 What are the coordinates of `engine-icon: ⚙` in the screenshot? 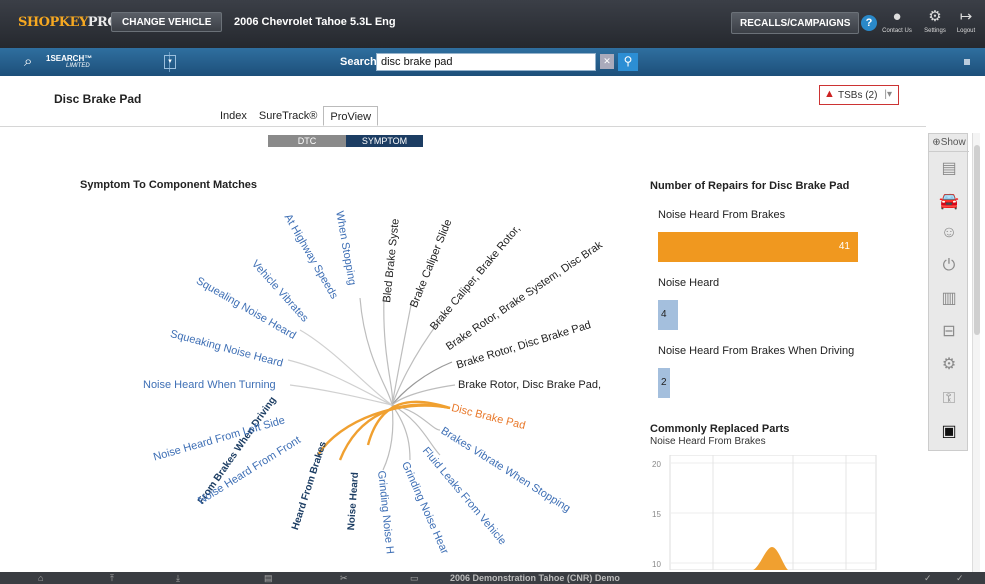 It's located at (949, 365).